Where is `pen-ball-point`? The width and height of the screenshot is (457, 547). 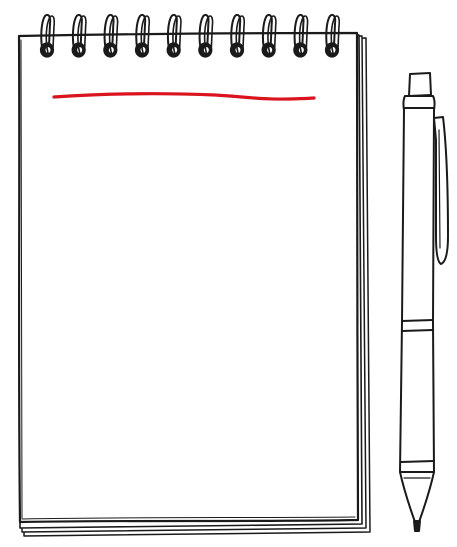 pen-ball-point is located at coordinates (417, 526).